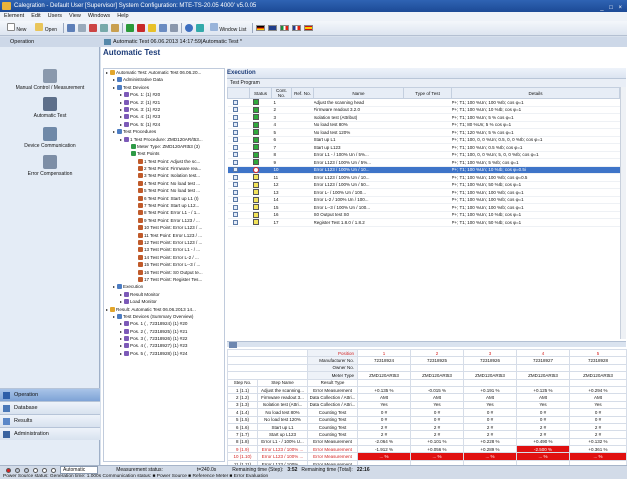 This screenshot has height=479, width=627. I want to click on save-icon, so click(71, 28).